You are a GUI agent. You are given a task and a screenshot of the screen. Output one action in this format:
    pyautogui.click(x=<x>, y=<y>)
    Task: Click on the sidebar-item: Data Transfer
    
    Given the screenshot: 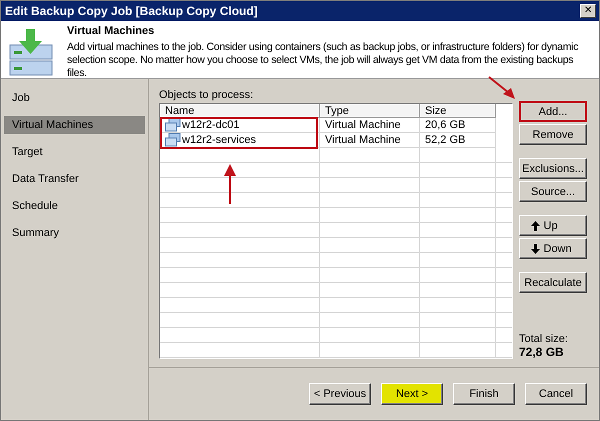 What is the action you would take?
    pyautogui.click(x=74, y=179)
    